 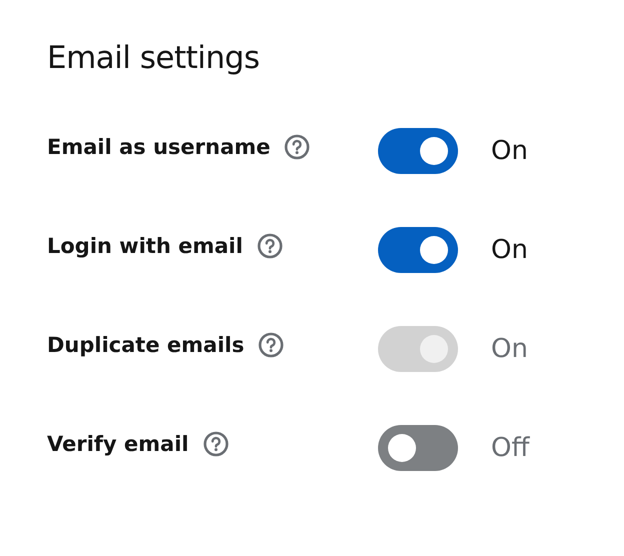 What do you see at coordinates (145, 246) in the screenshot?
I see `setting-label: Login with email` at bounding box center [145, 246].